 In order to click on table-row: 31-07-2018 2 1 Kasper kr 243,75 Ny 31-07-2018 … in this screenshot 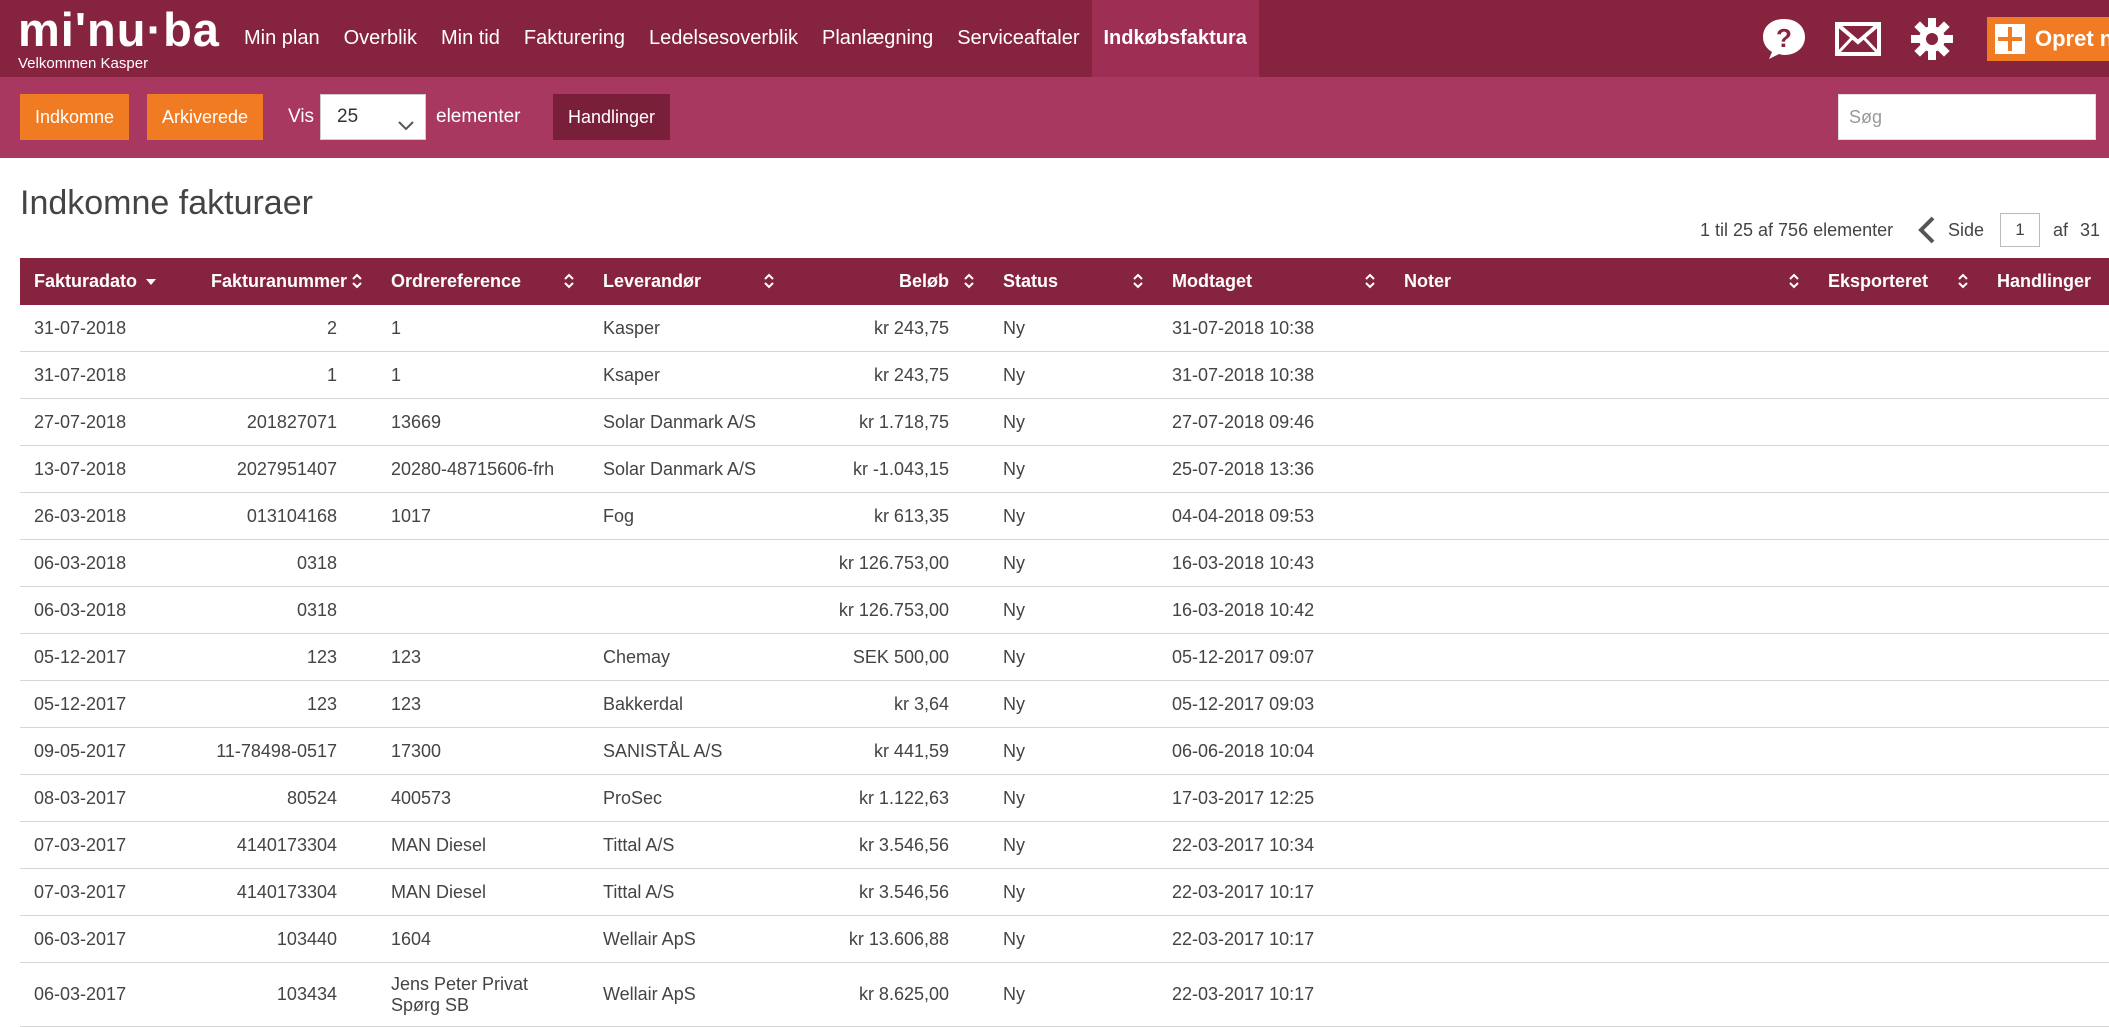, I will do `click(1064, 328)`.